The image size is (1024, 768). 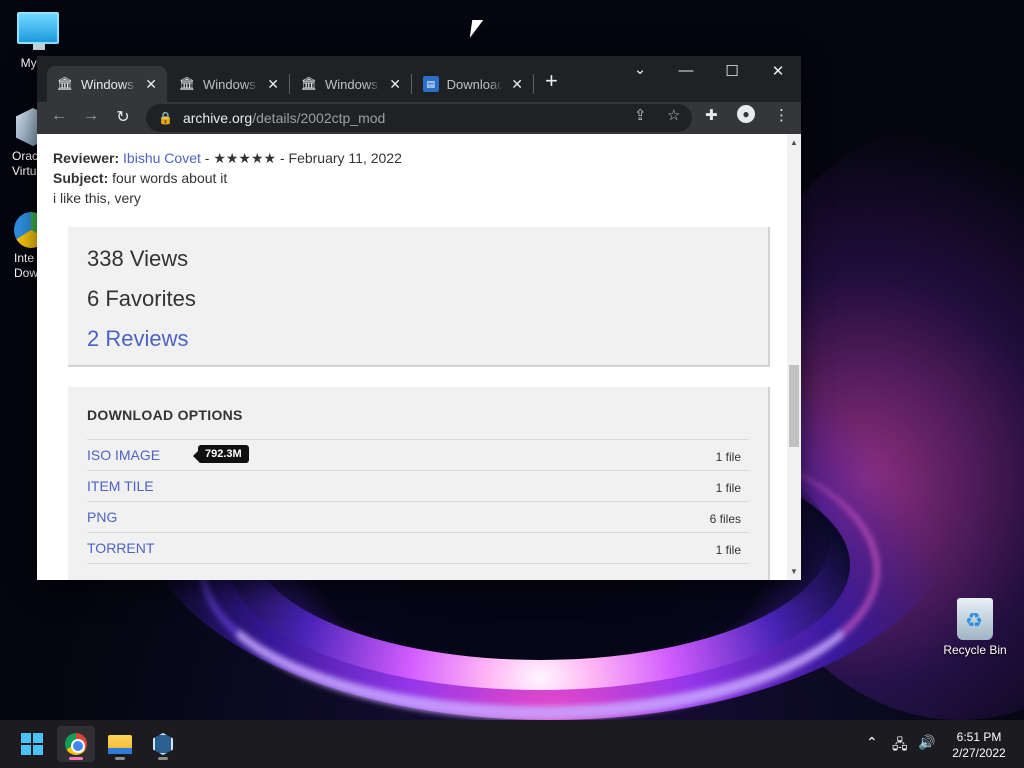 I want to click on tab-title: Windows 1, so click(x=353, y=84).